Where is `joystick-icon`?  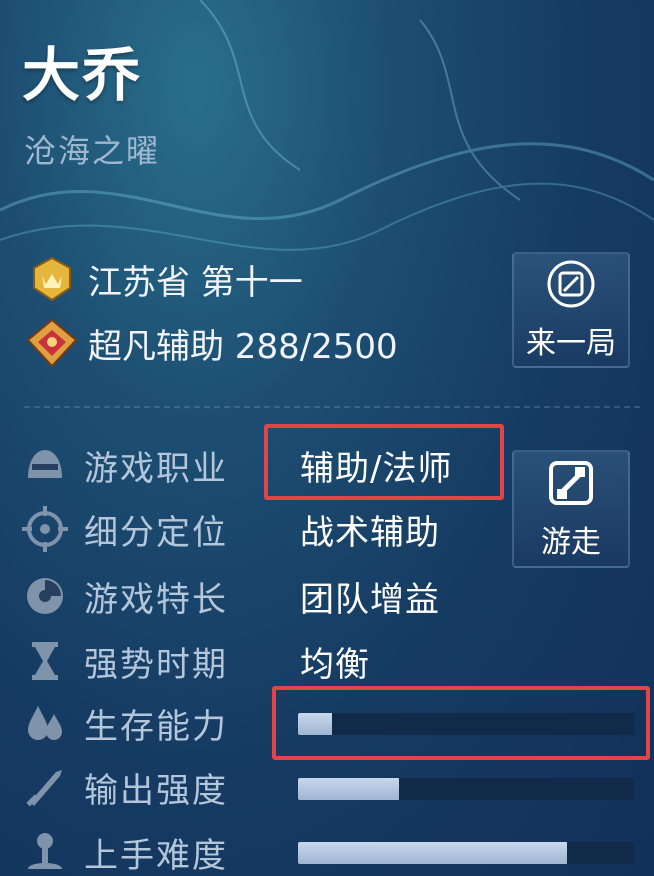 joystick-icon is located at coordinates (45, 851).